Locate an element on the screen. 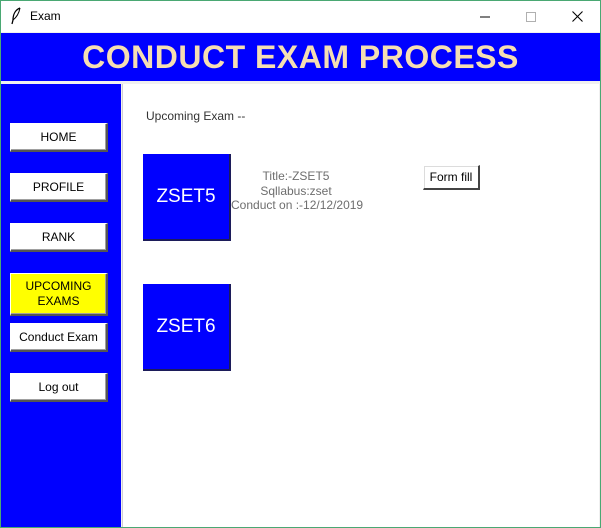  rank-button: RANK is located at coordinates (59, 237).